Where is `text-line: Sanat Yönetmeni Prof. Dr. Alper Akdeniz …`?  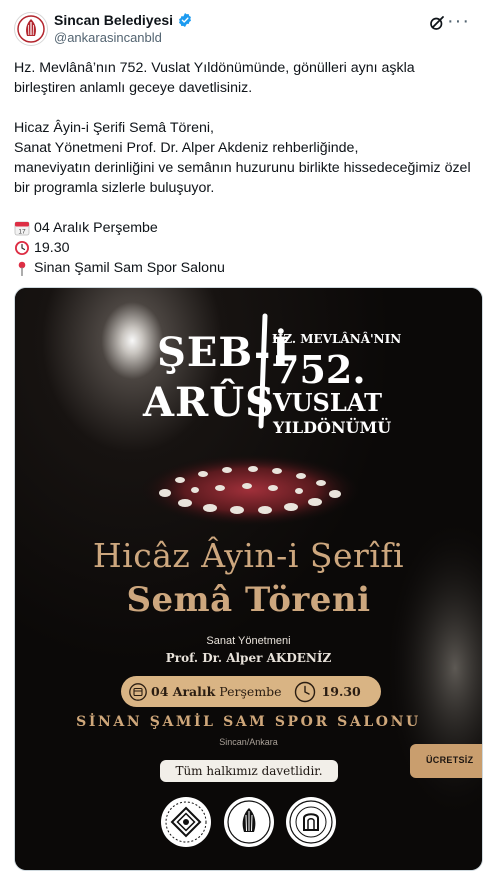
text-line: Sanat Yönetmeni Prof. Dr. Alper Akdeniz … is located at coordinates (186, 148).